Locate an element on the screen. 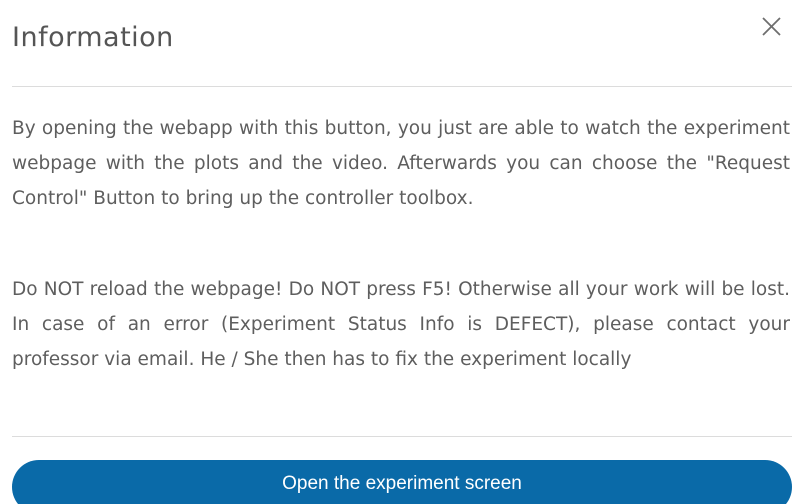  close-icon is located at coordinates (771, 26).